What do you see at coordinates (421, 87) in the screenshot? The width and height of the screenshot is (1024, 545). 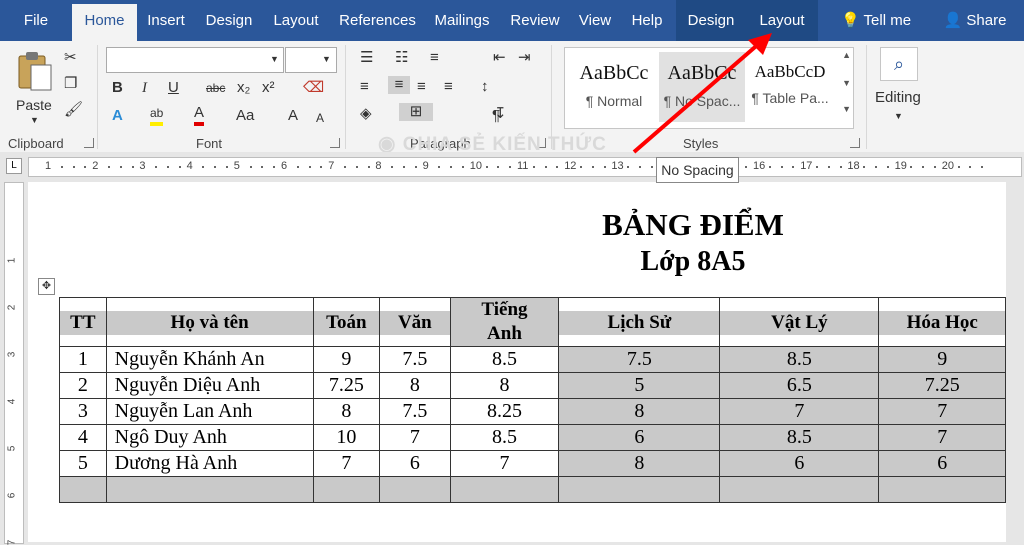 I see `align-right-icon: ≡` at bounding box center [421, 87].